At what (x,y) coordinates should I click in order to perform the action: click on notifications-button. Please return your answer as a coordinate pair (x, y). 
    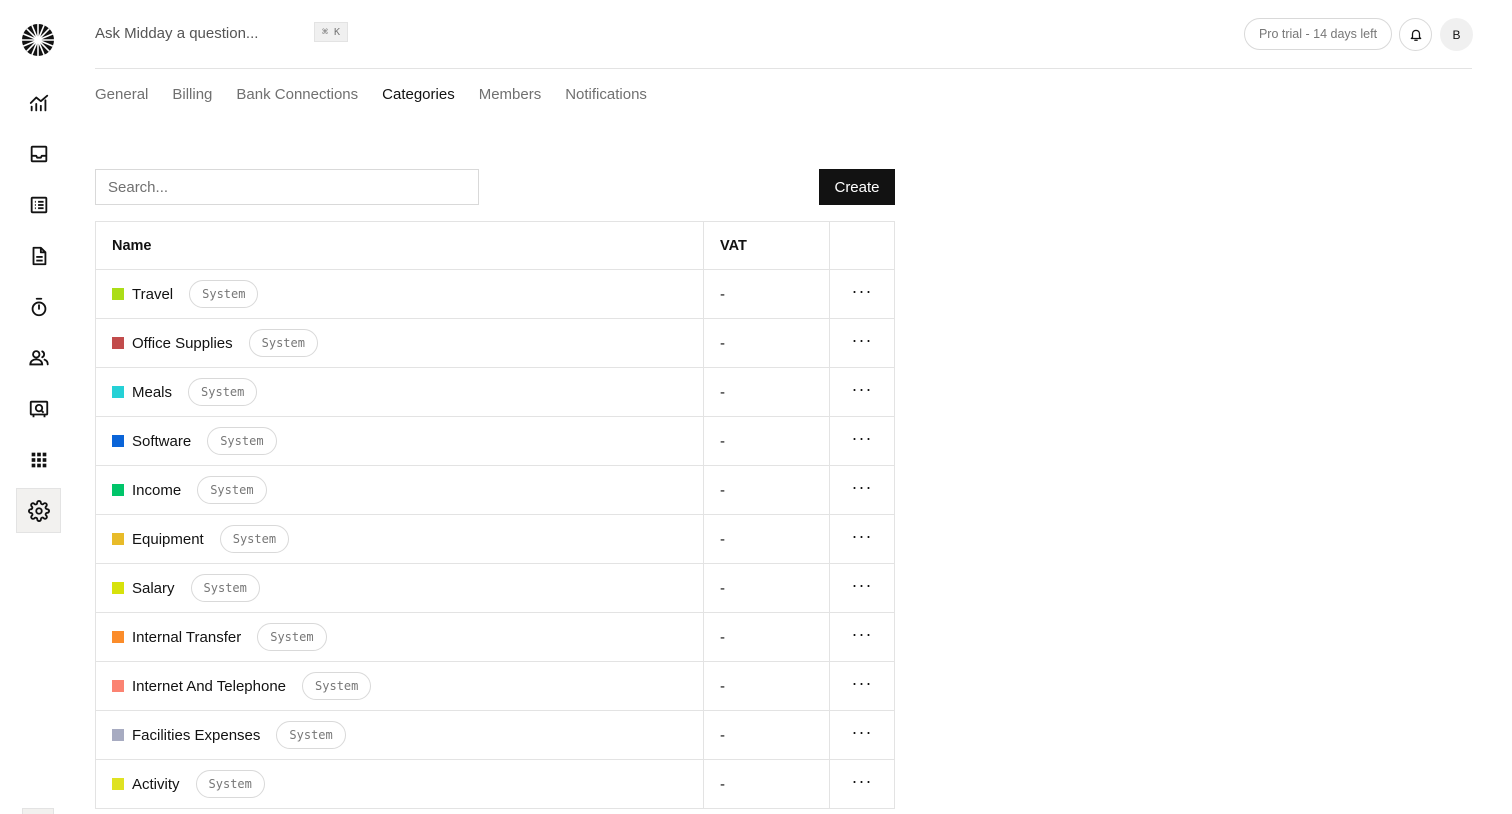
    Looking at the image, I should click on (1415, 34).